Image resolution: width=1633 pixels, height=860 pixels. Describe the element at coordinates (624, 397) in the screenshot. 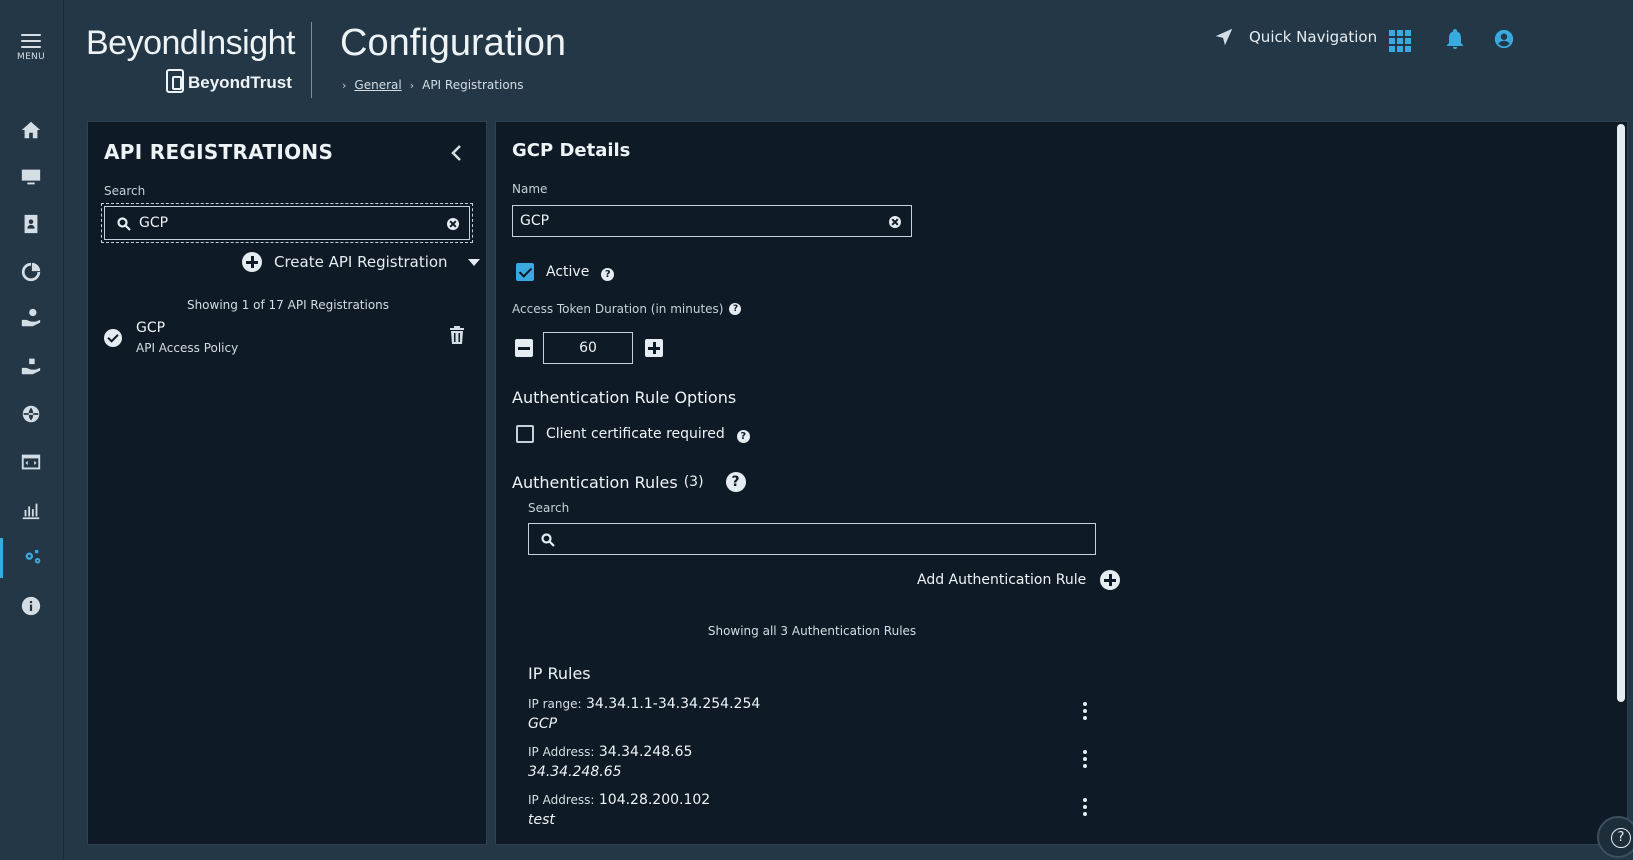

I see `auth-rule-options-title: Authentication Rule Options` at that location.